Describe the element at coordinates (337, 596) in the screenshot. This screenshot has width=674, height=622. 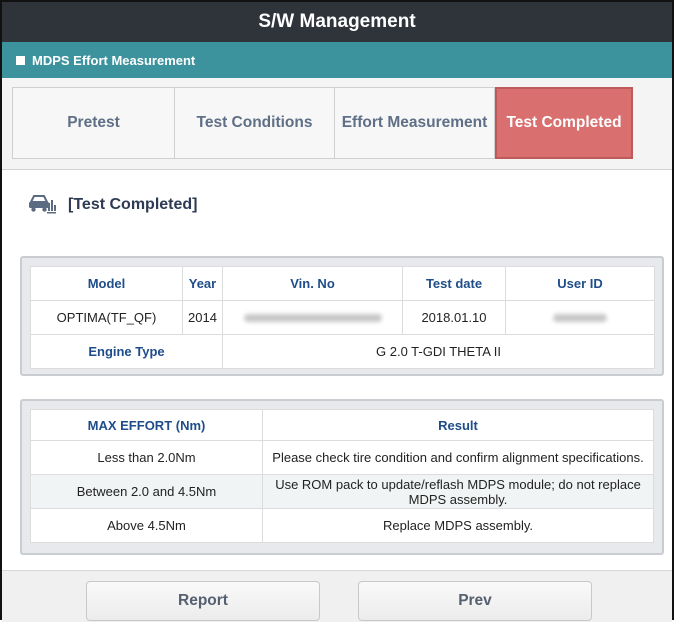
I see `footer-bar: Report Prev` at that location.